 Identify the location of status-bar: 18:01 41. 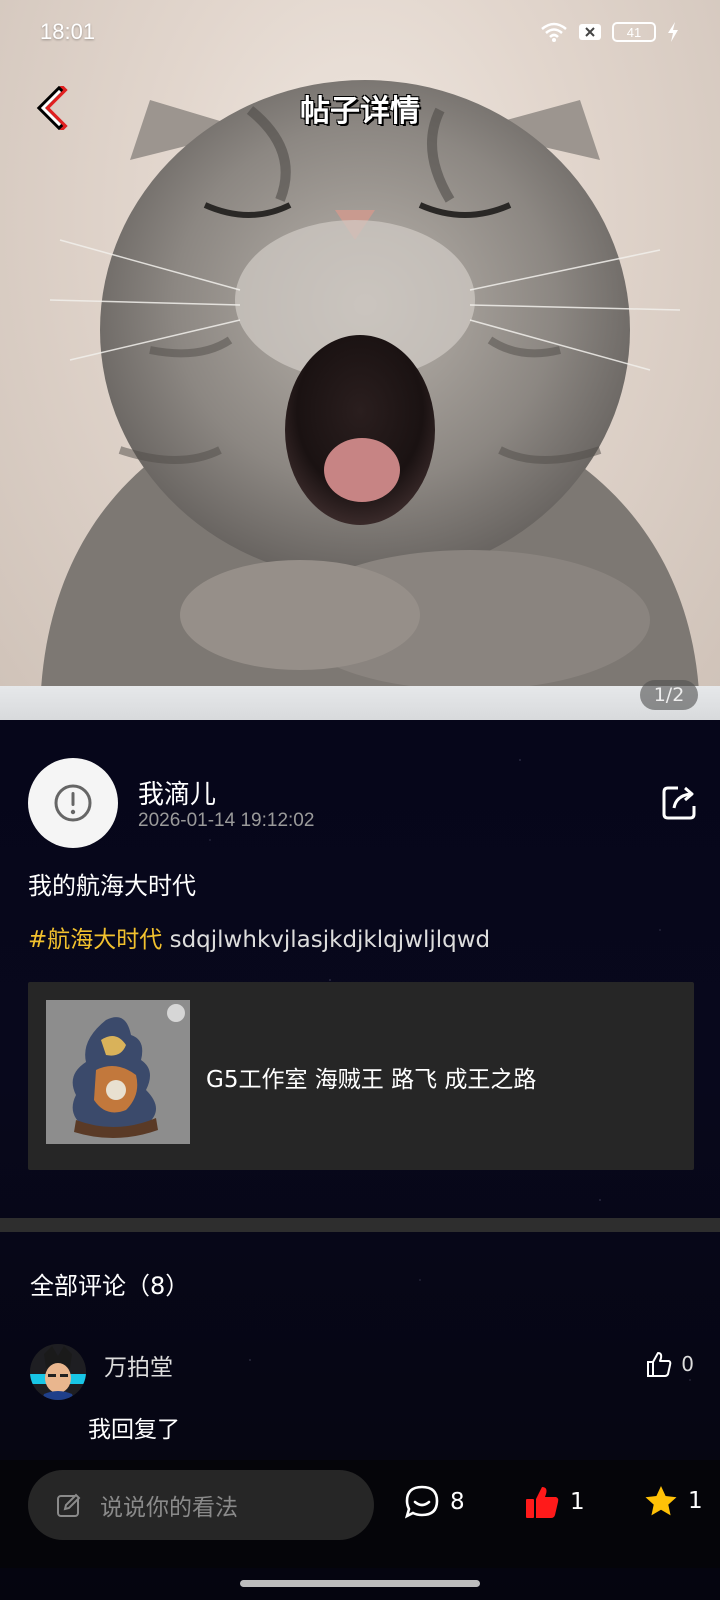
(360, 32).